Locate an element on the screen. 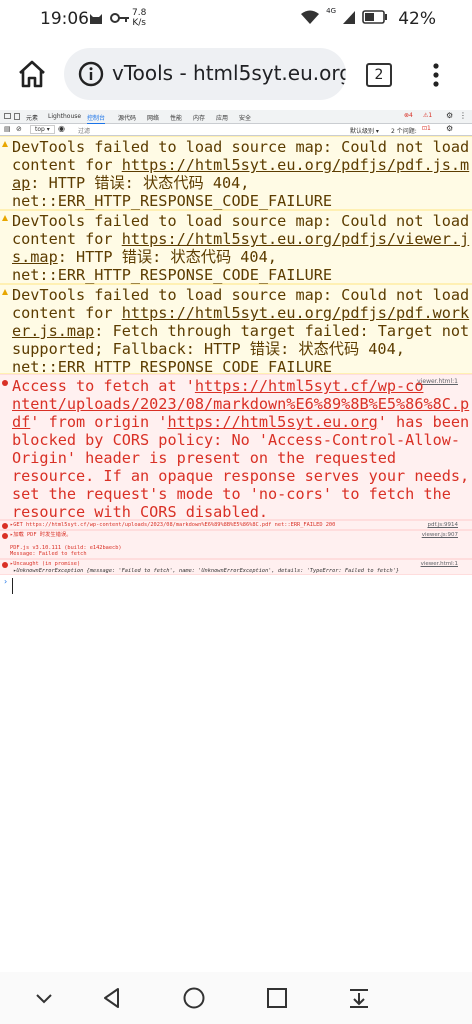 This screenshot has width=472, height=1024. home-nav-icon is located at coordinates (194, 998).